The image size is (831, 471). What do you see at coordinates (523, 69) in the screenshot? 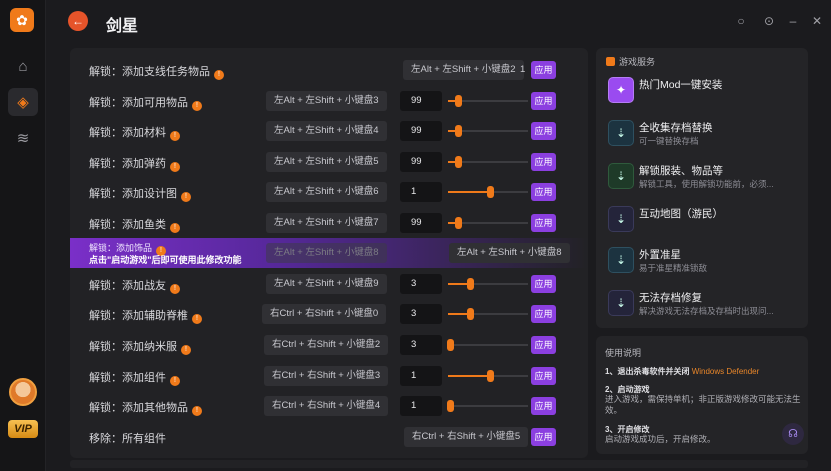
I see `count-value: 1` at bounding box center [523, 69].